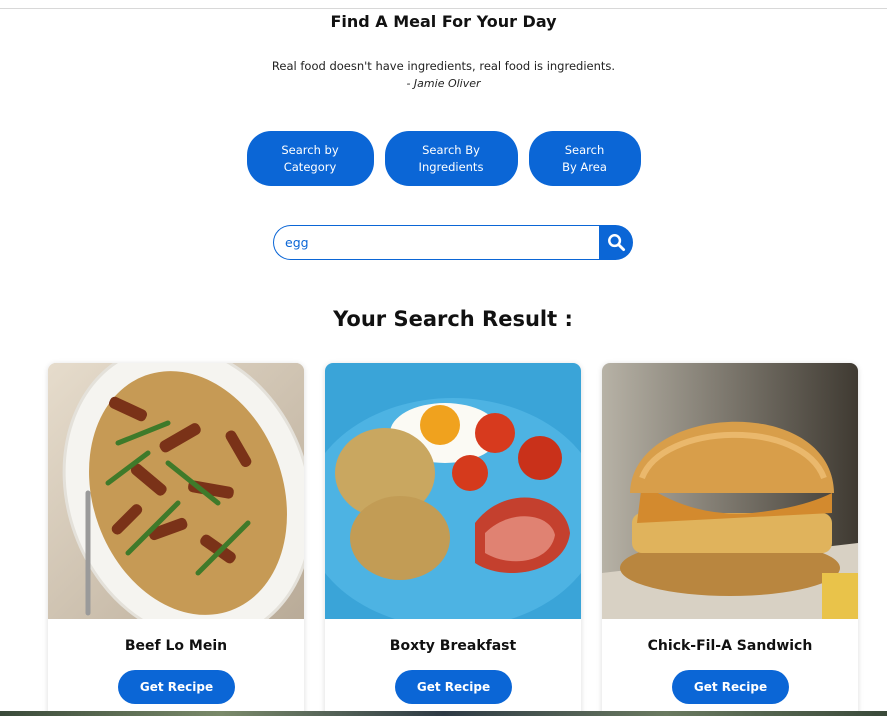 The image size is (887, 716). Describe the element at coordinates (584, 149) in the screenshot. I see `button-label-line1: Search` at that location.